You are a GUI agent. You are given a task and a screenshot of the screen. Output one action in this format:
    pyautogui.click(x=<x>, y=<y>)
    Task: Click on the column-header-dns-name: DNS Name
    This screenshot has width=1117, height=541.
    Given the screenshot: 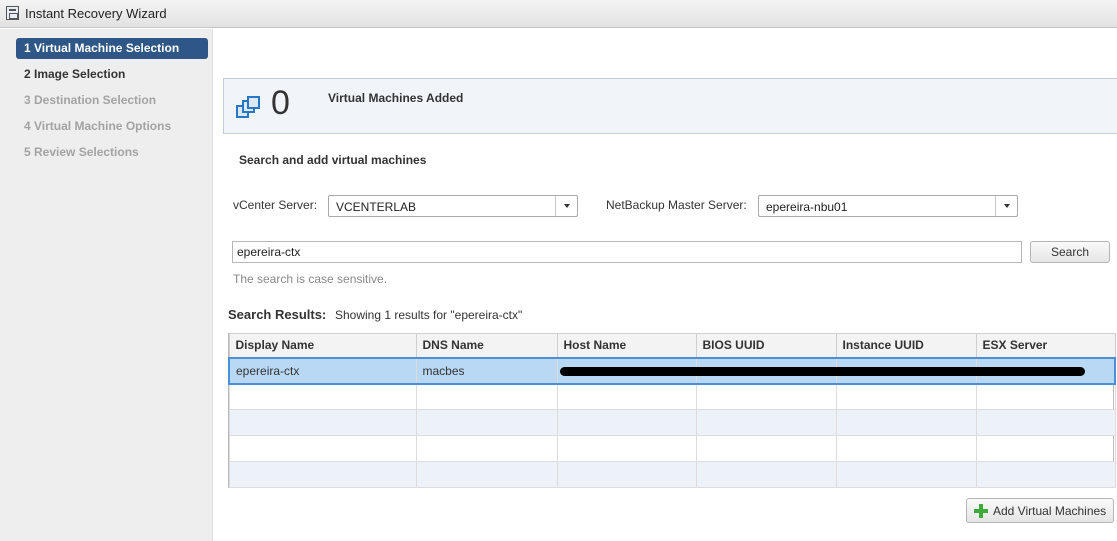 What is the action you would take?
    pyautogui.click(x=486, y=345)
    